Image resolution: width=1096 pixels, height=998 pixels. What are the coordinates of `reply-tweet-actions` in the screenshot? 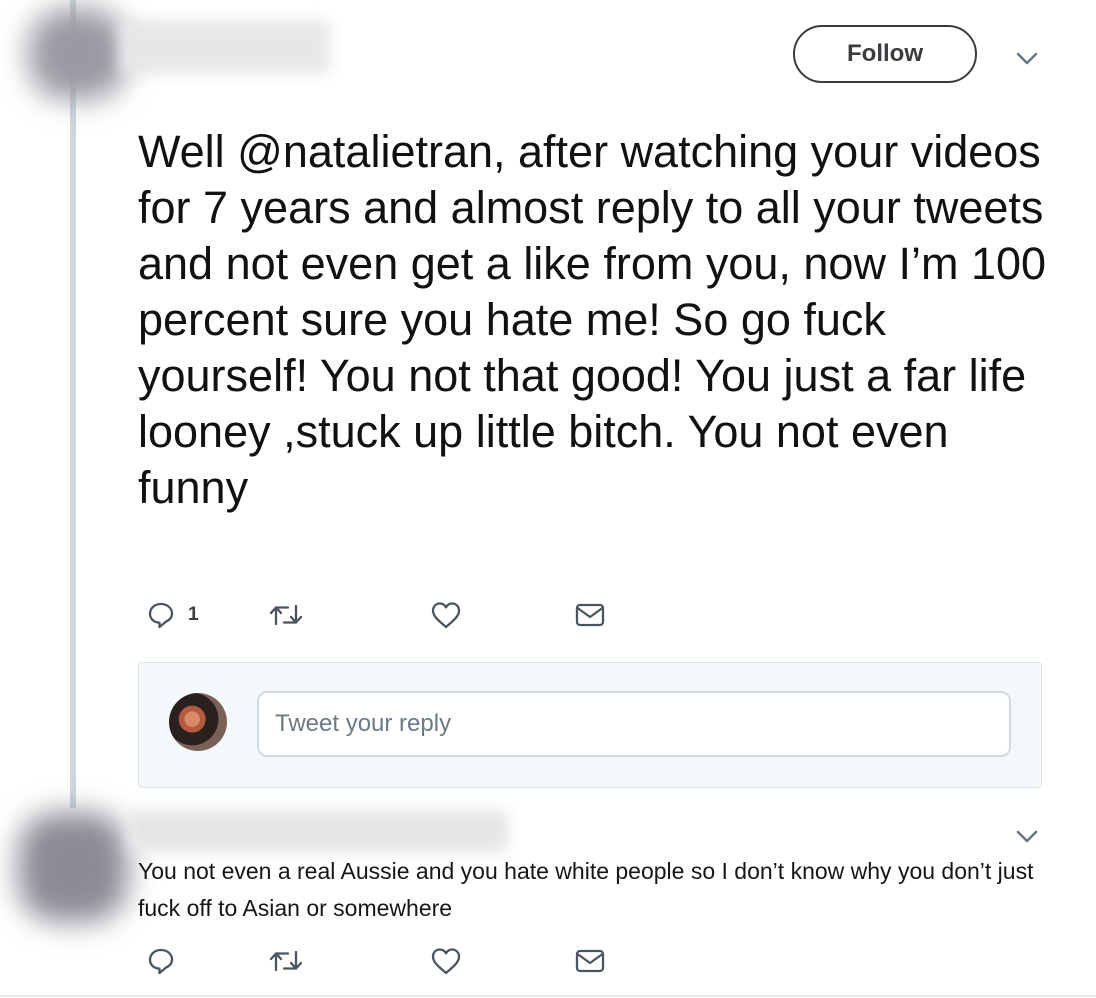 It's located at (388, 963).